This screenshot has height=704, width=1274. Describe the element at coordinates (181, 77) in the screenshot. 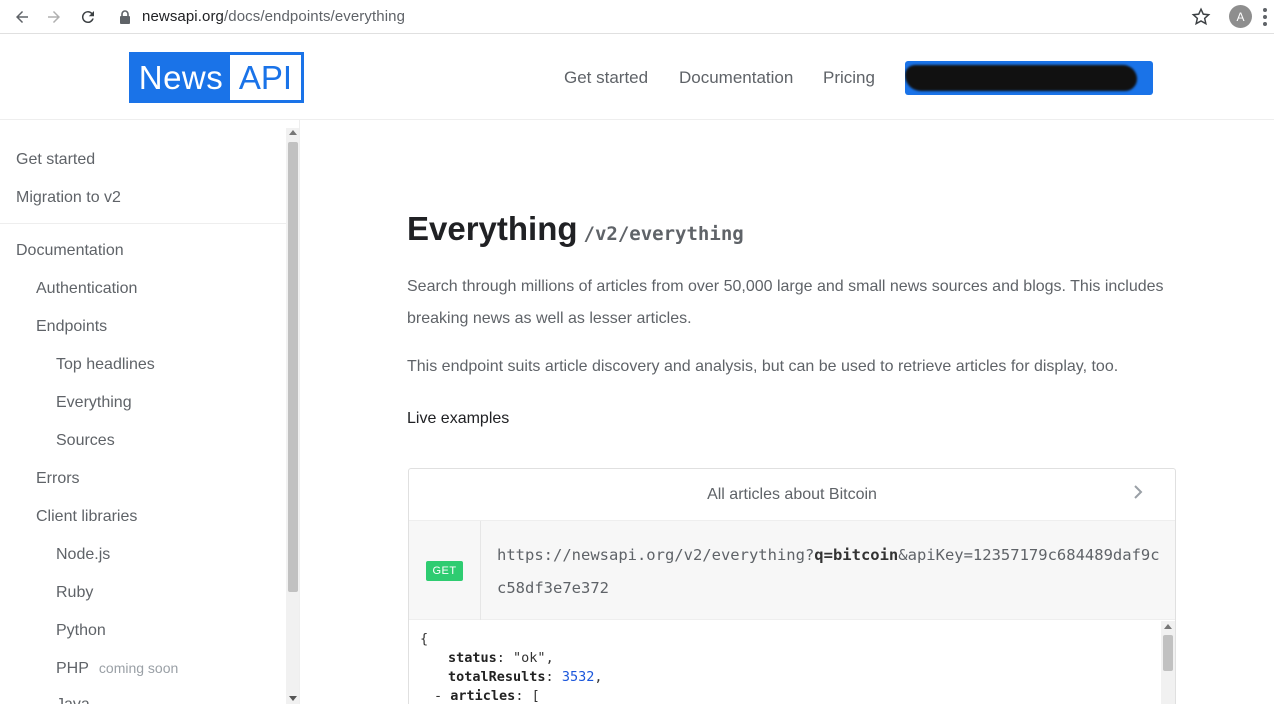

I see `logo-news: News` at that location.